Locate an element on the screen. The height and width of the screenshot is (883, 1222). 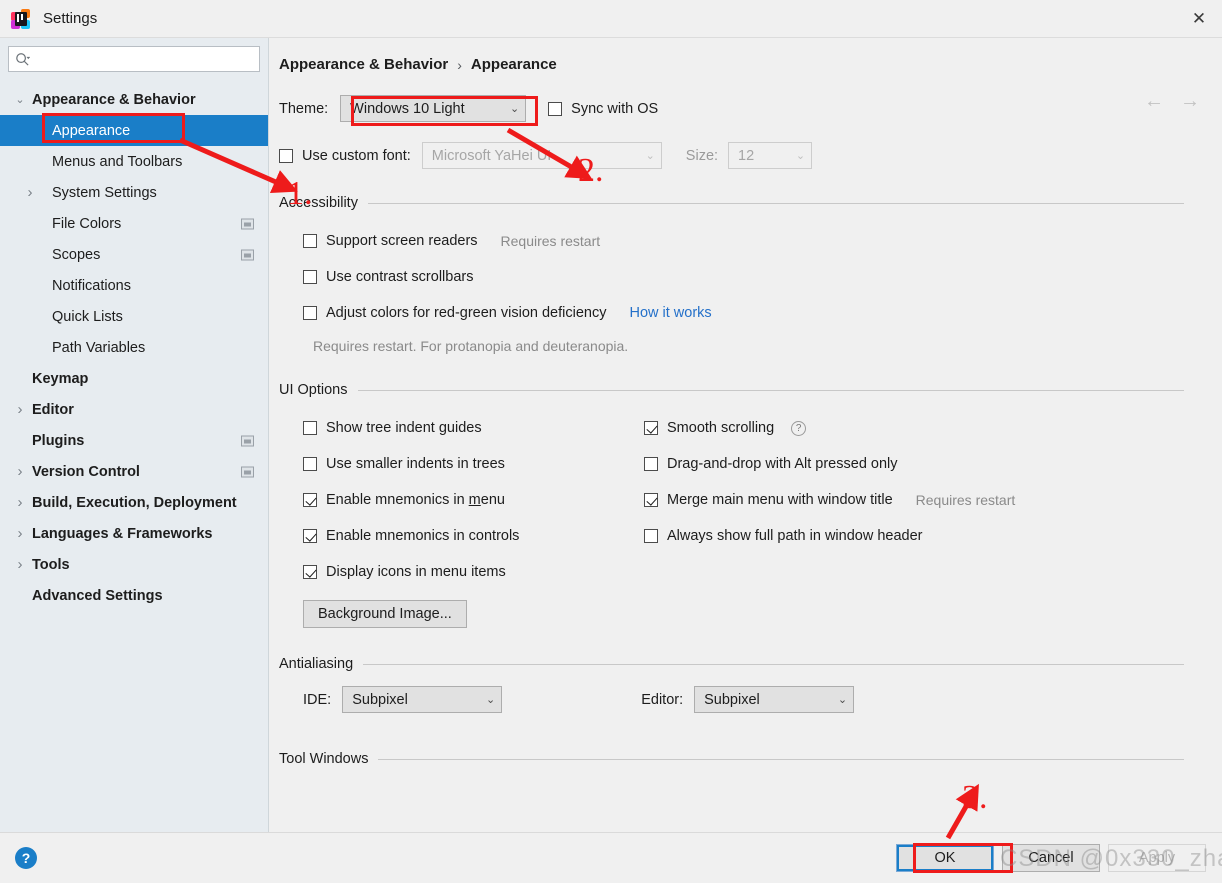
enable-mnemonics-in-menu-checkbox is located at coordinates (310, 500).